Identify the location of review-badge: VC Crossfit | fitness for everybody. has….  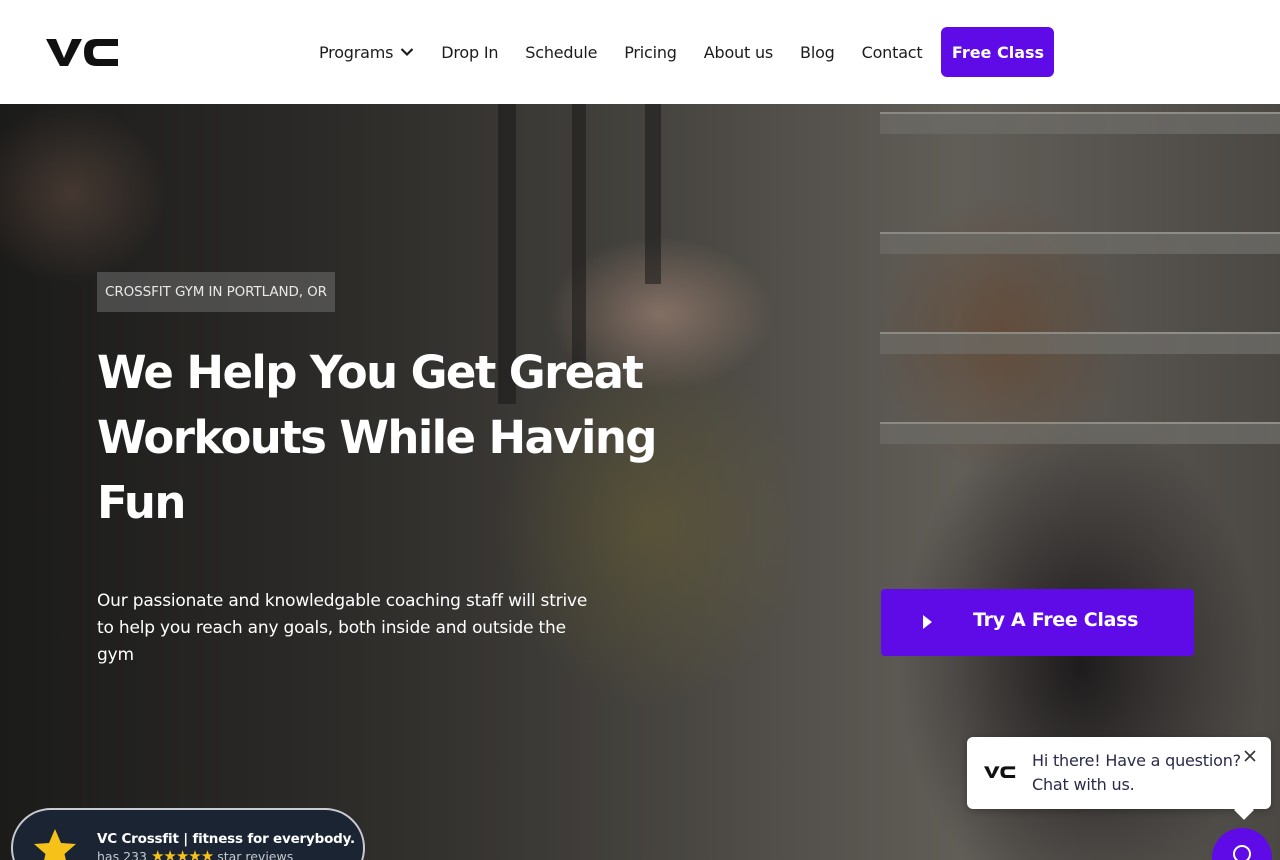
(188, 834).